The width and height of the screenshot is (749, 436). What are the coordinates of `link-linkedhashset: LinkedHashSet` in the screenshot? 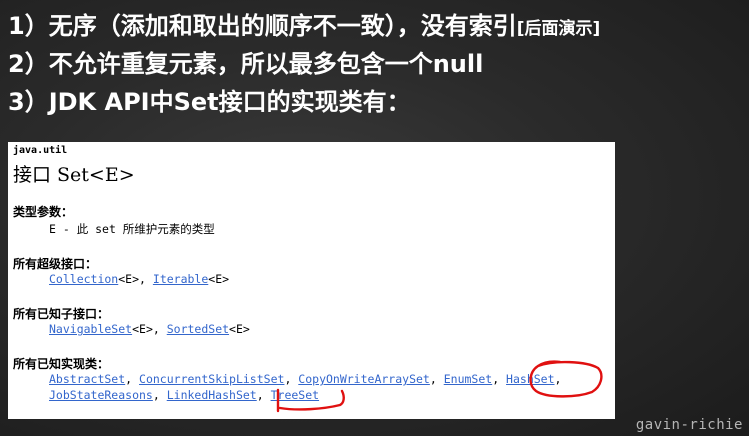 It's located at (212, 395).